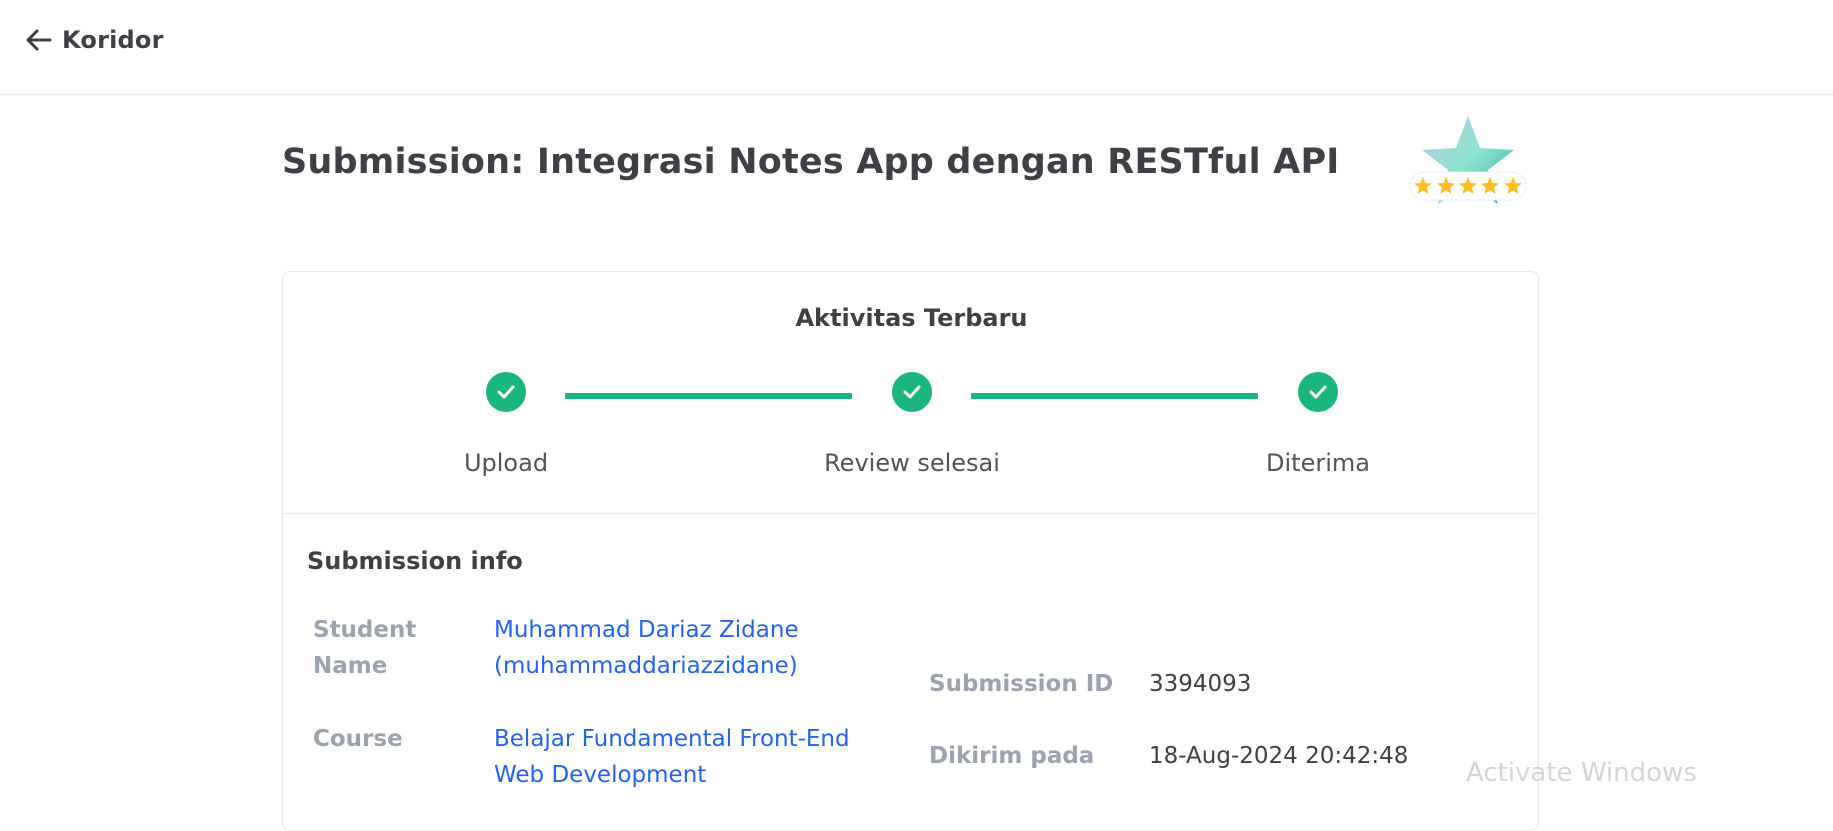 The height and width of the screenshot is (831, 1833). I want to click on student-name-label-line-1: Student, so click(365, 630).